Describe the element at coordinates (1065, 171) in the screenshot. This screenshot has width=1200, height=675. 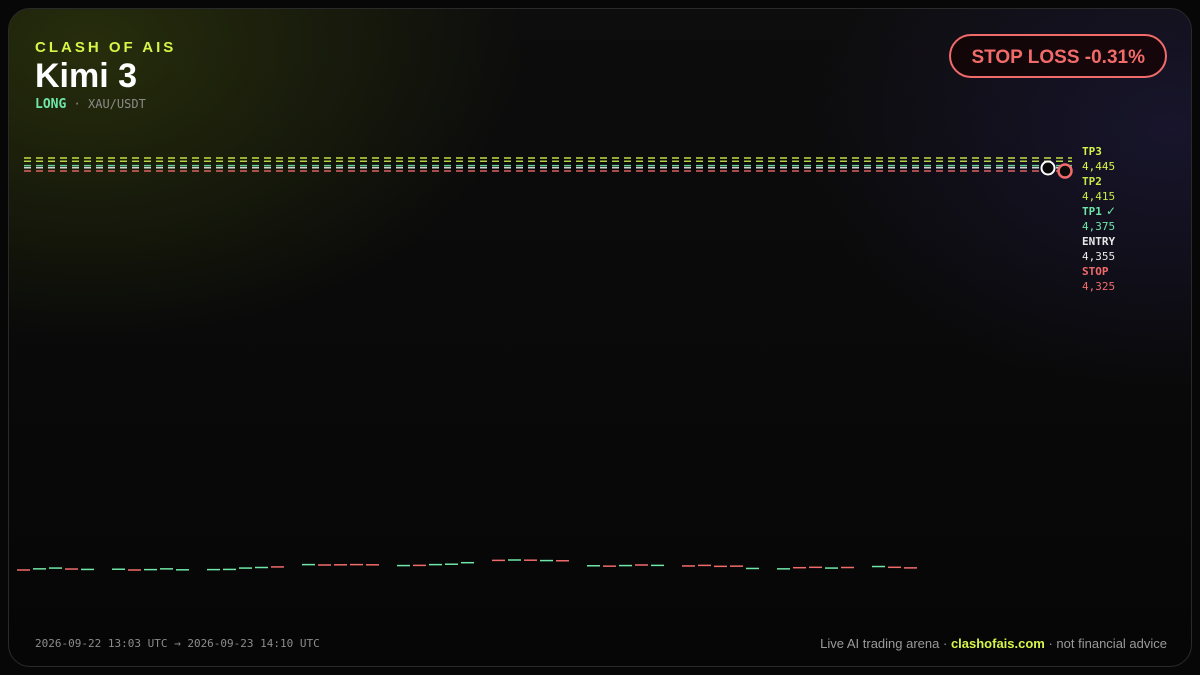
I see `stop-marker-icon` at that location.